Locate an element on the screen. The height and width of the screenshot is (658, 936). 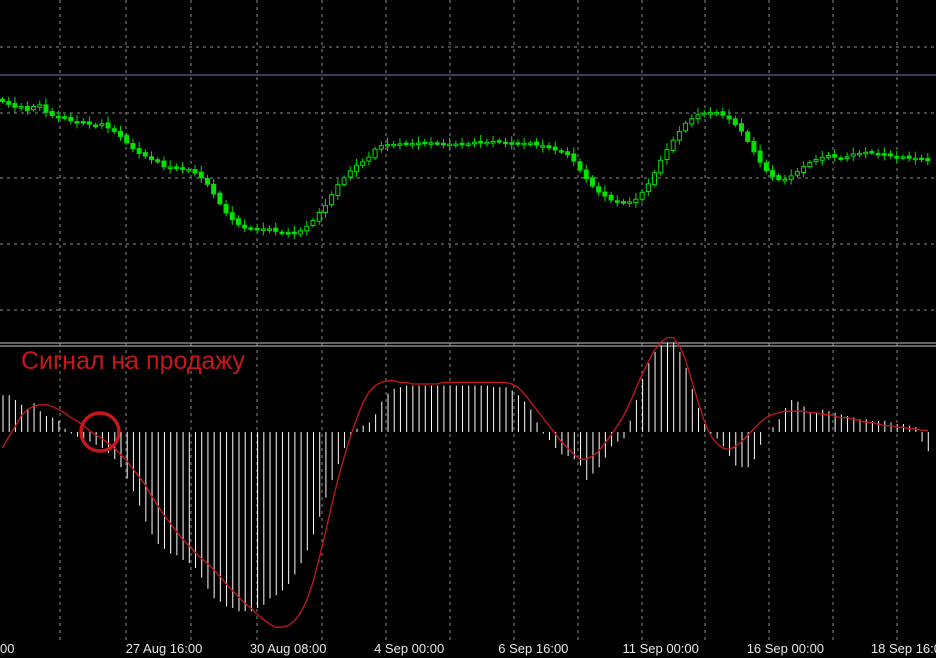
x-tick-label: 30 Aug 08:00 is located at coordinates (288, 648).